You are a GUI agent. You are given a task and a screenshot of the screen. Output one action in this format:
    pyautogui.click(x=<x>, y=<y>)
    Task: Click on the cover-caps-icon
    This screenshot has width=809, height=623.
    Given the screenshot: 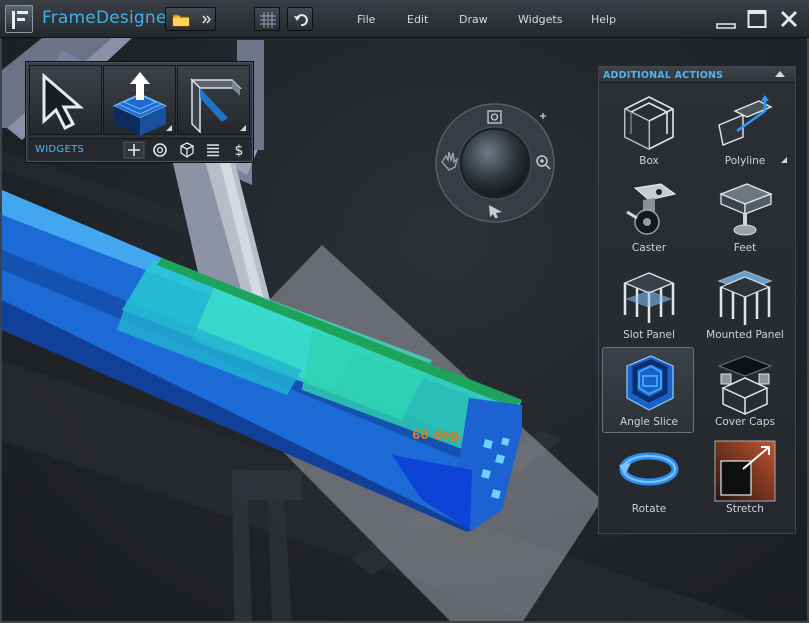 What is the action you would take?
    pyautogui.click(x=745, y=385)
    